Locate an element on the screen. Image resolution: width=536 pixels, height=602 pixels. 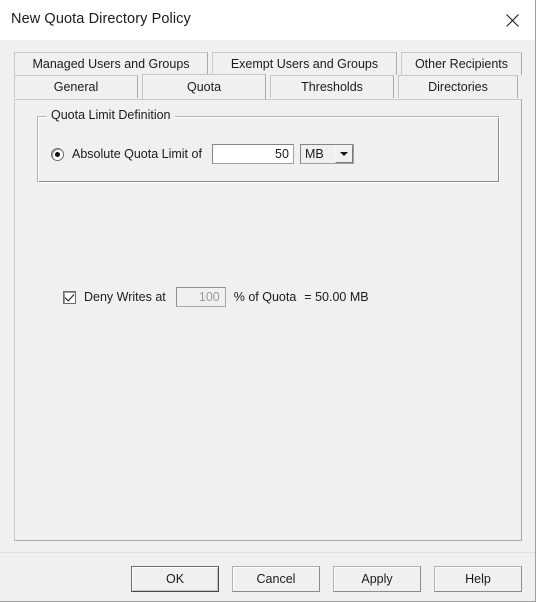
title-bar: New Quota Directory Policy is located at coordinates (267, 20).